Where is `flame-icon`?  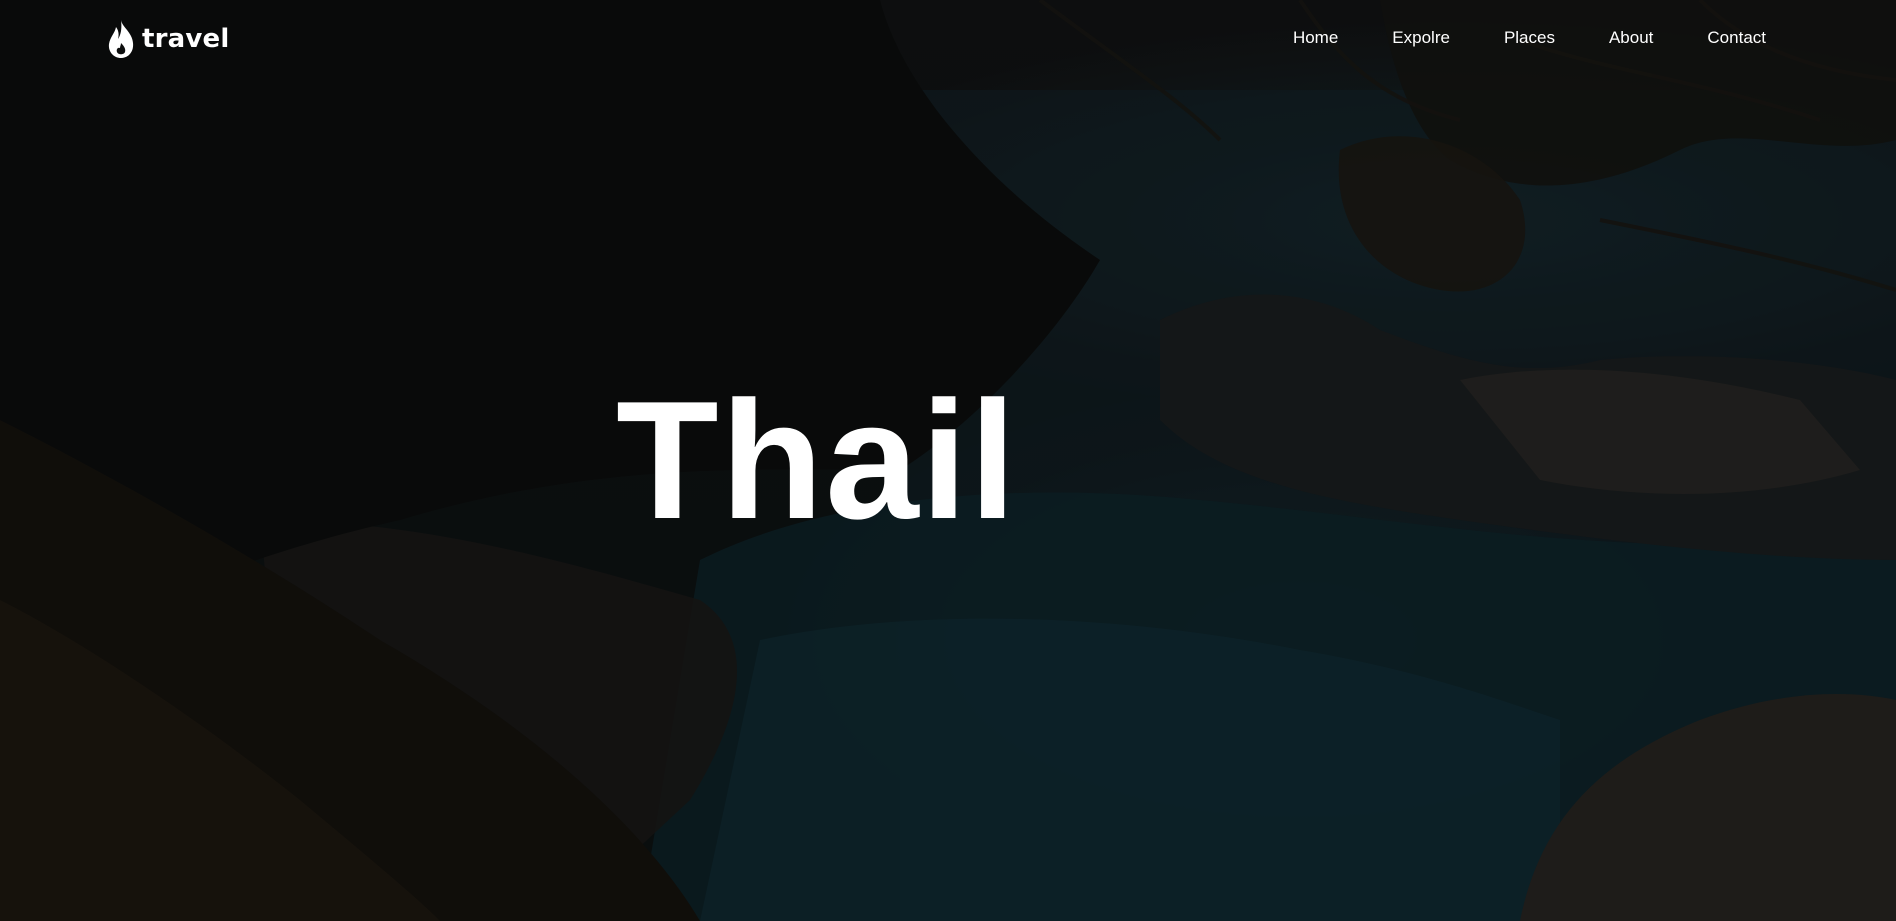 flame-icon is located at coordinates (121, 39).